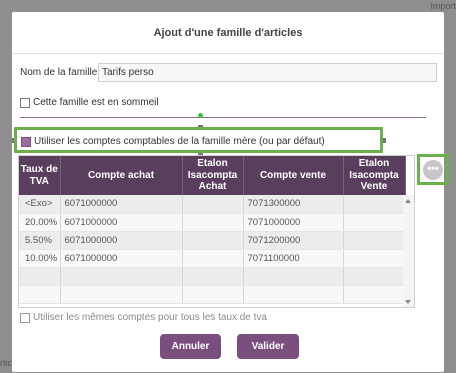  What do you see at coordinates (223, 117) in the screenshot?
I see `separator` at bounding box center [223, 117].